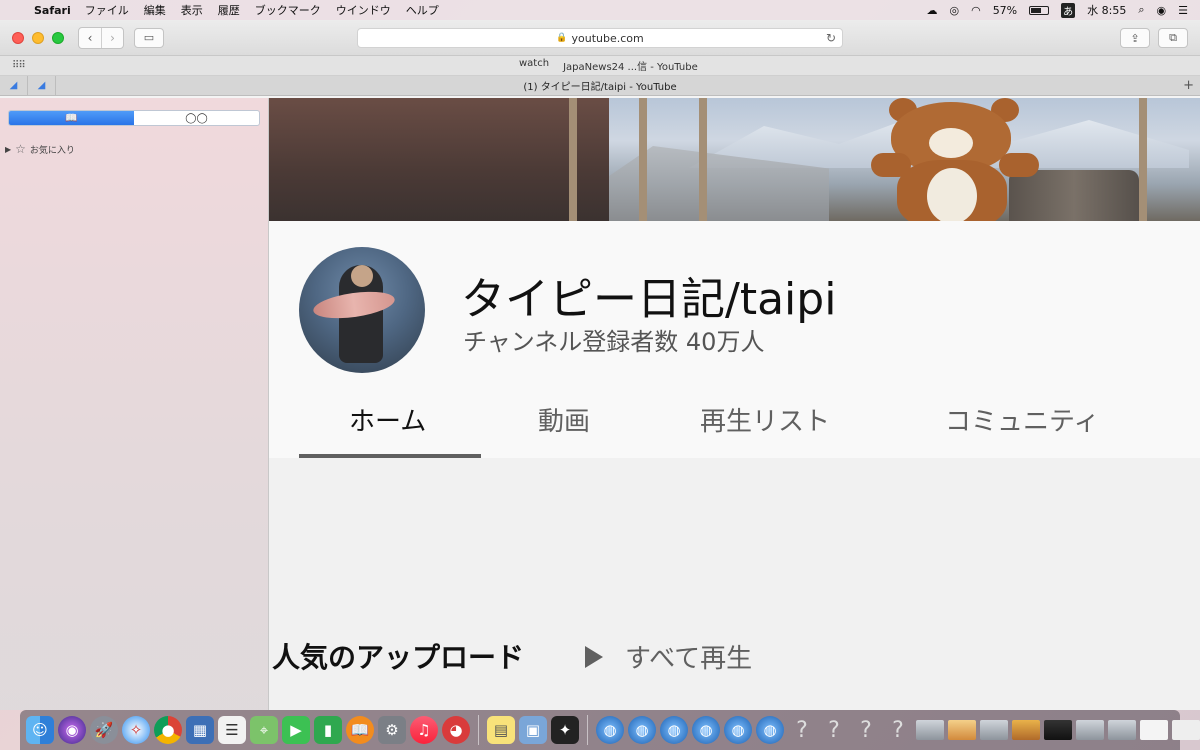 Image resolution: width=1200 pixels, height=750 pixels. I want to click on back-button: ‹, so click(90, 38).